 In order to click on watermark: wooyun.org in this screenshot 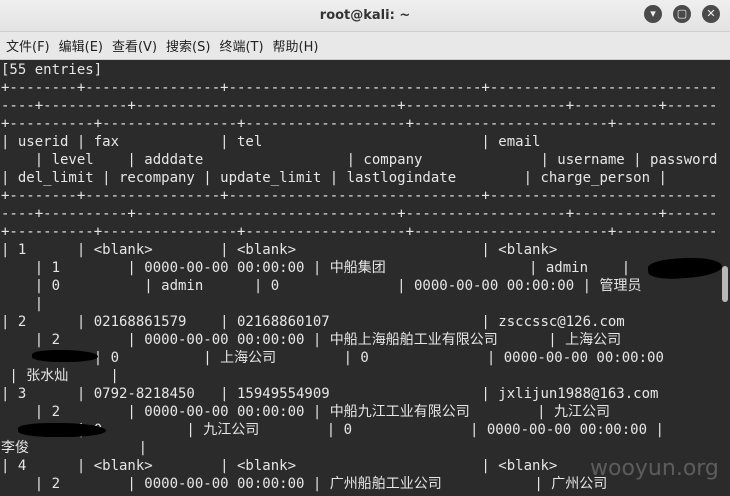, I will do `click(654, 468)`.